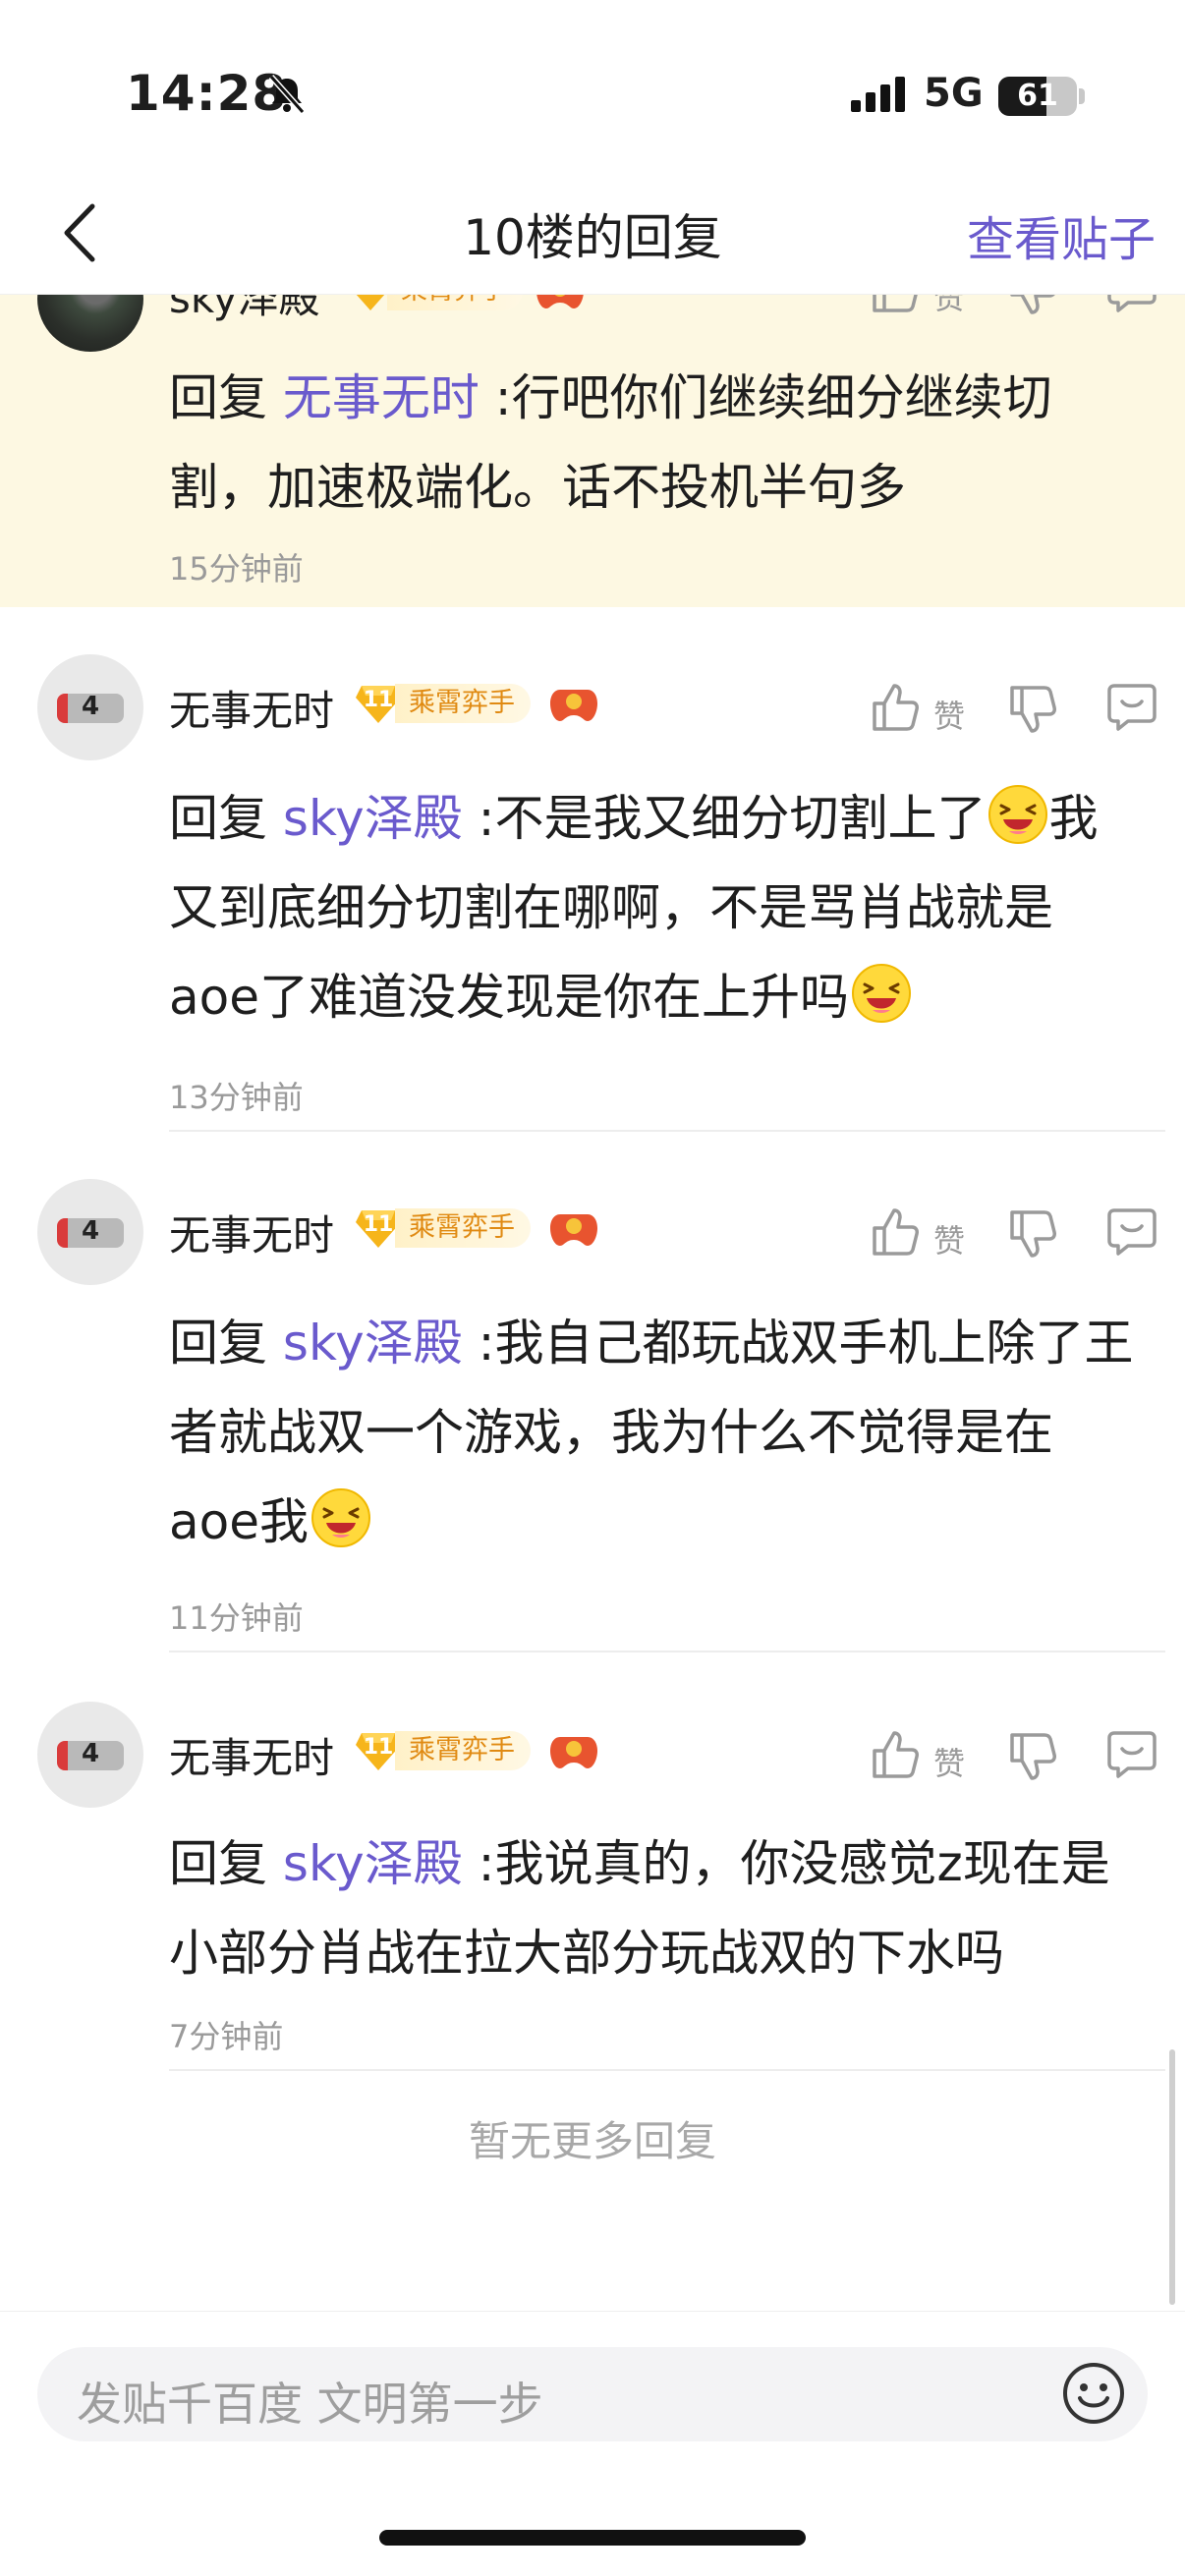  Describe the element at coordinates (1172, 2177) in the screenshot. I see `scrollbar` at that location.